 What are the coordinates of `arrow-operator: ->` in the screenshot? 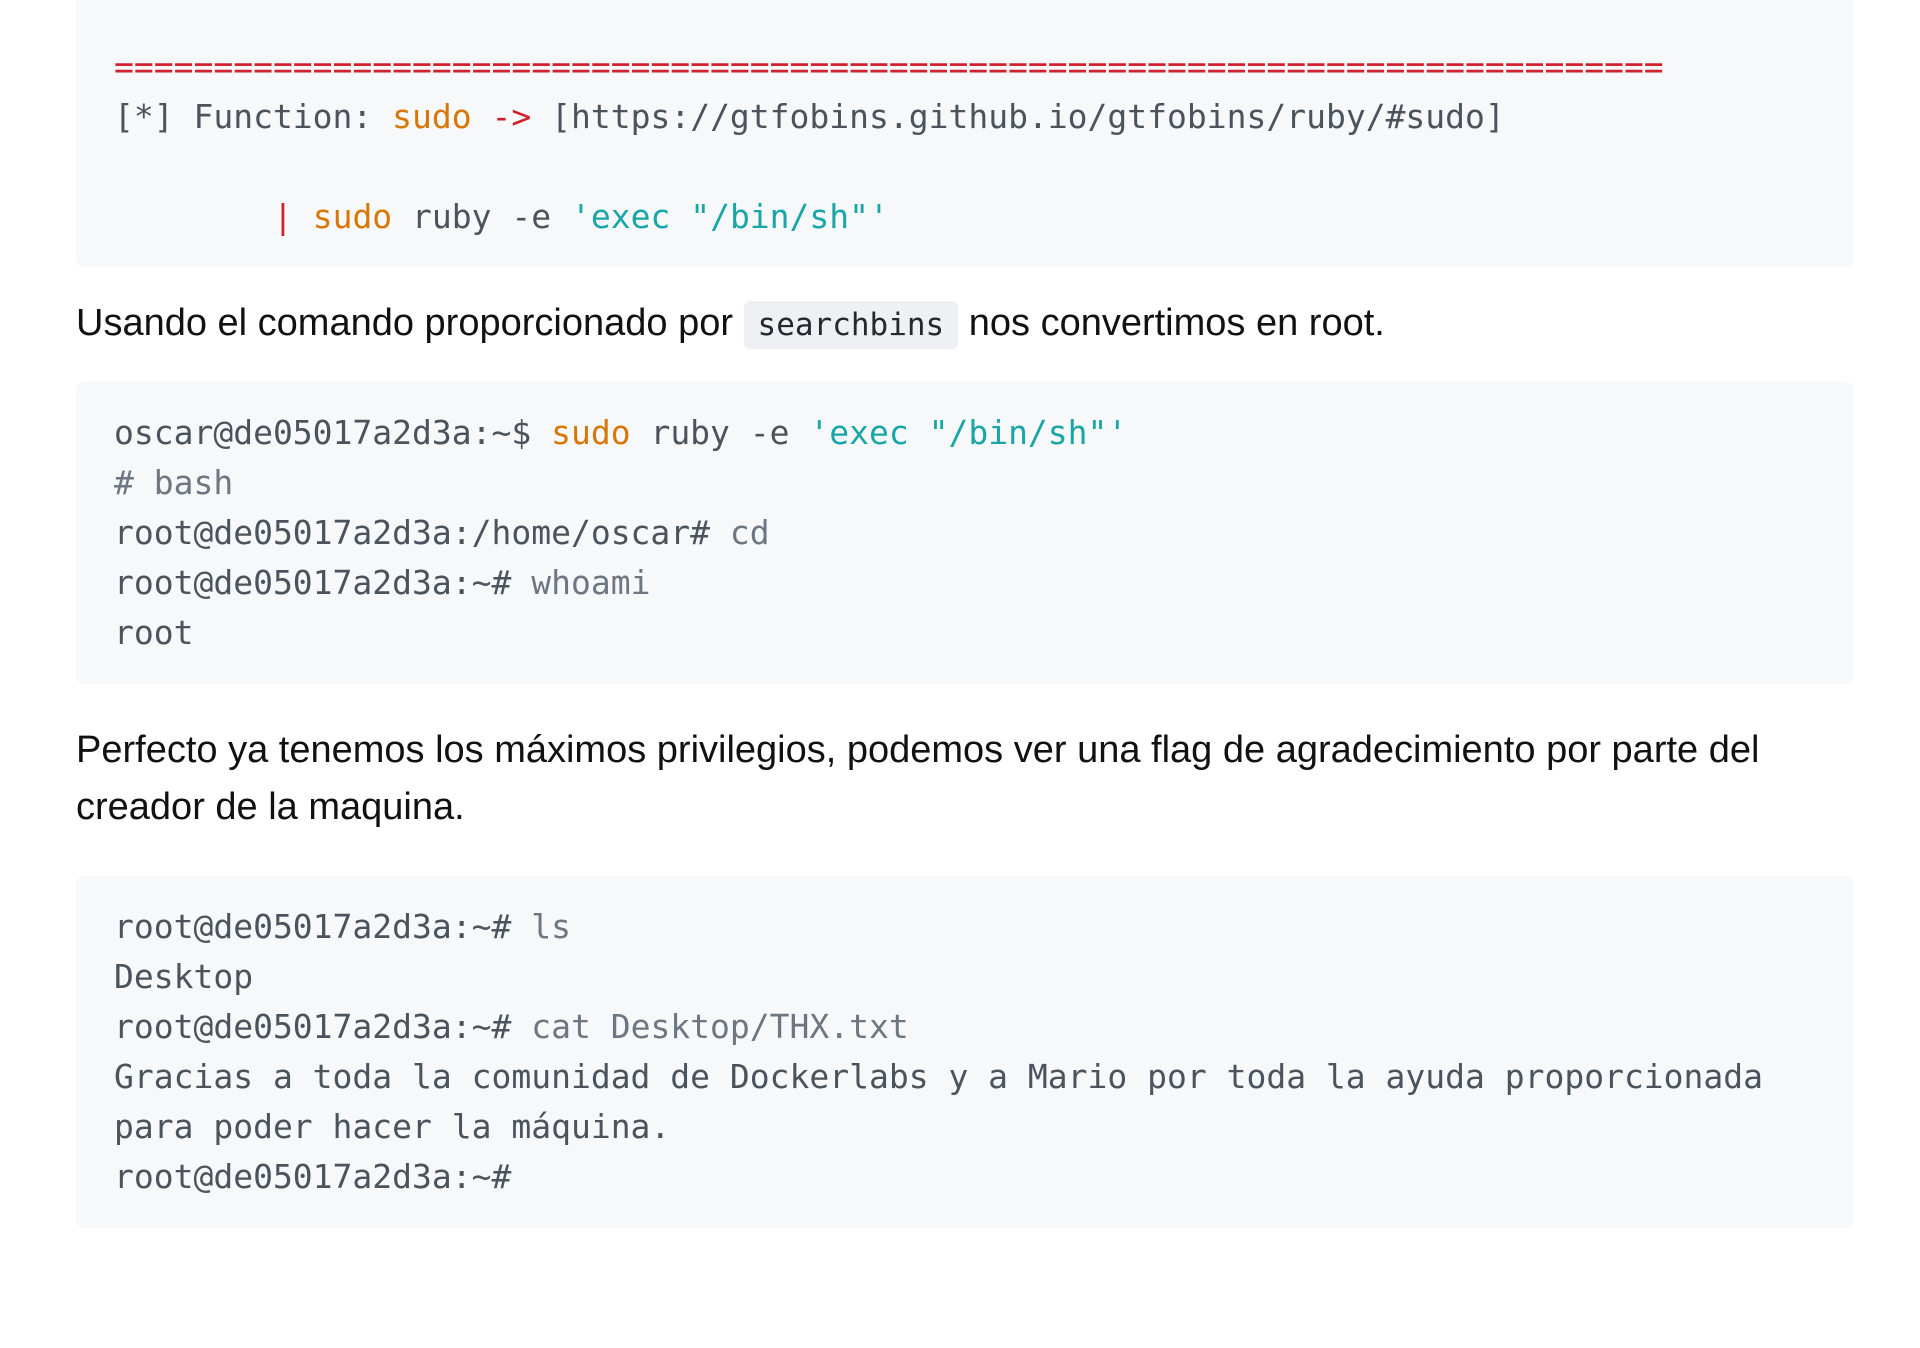 It's located at (511, 116).